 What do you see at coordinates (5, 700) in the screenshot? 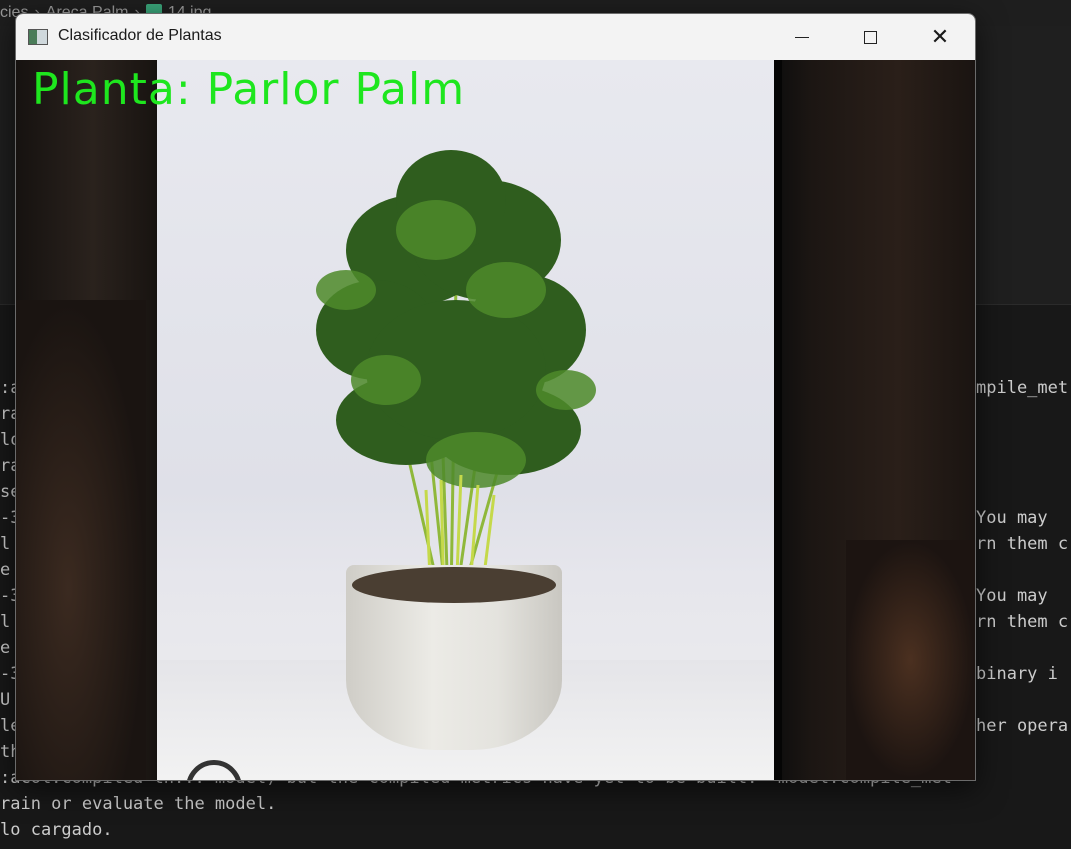
I see `terminal-line: U` at bounding box center [5, 700].